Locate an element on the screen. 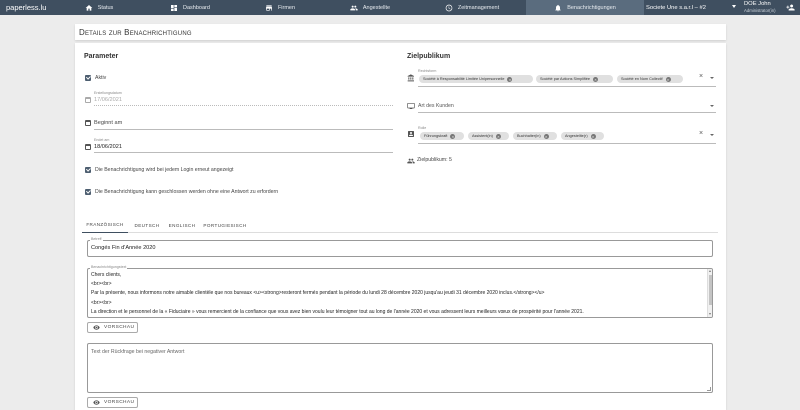  clock-icon is located at coordinates (449, 7).